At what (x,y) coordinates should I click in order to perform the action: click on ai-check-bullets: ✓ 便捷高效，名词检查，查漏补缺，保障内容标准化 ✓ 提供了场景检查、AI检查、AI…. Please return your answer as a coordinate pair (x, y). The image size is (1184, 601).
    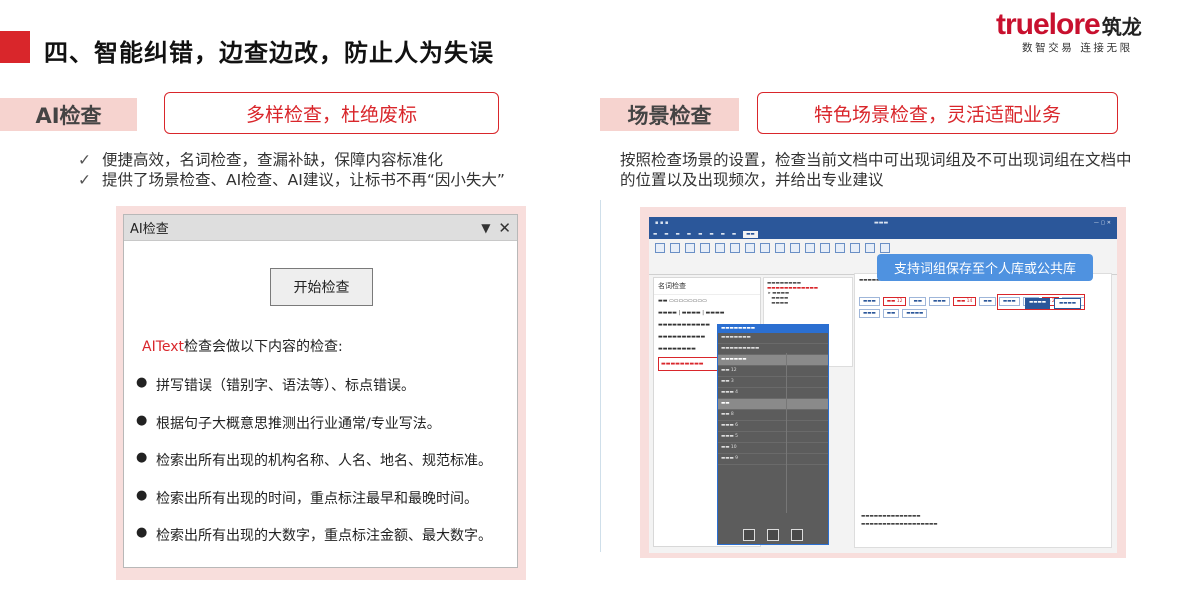
    Looking at the image, I should click on (291, 170).